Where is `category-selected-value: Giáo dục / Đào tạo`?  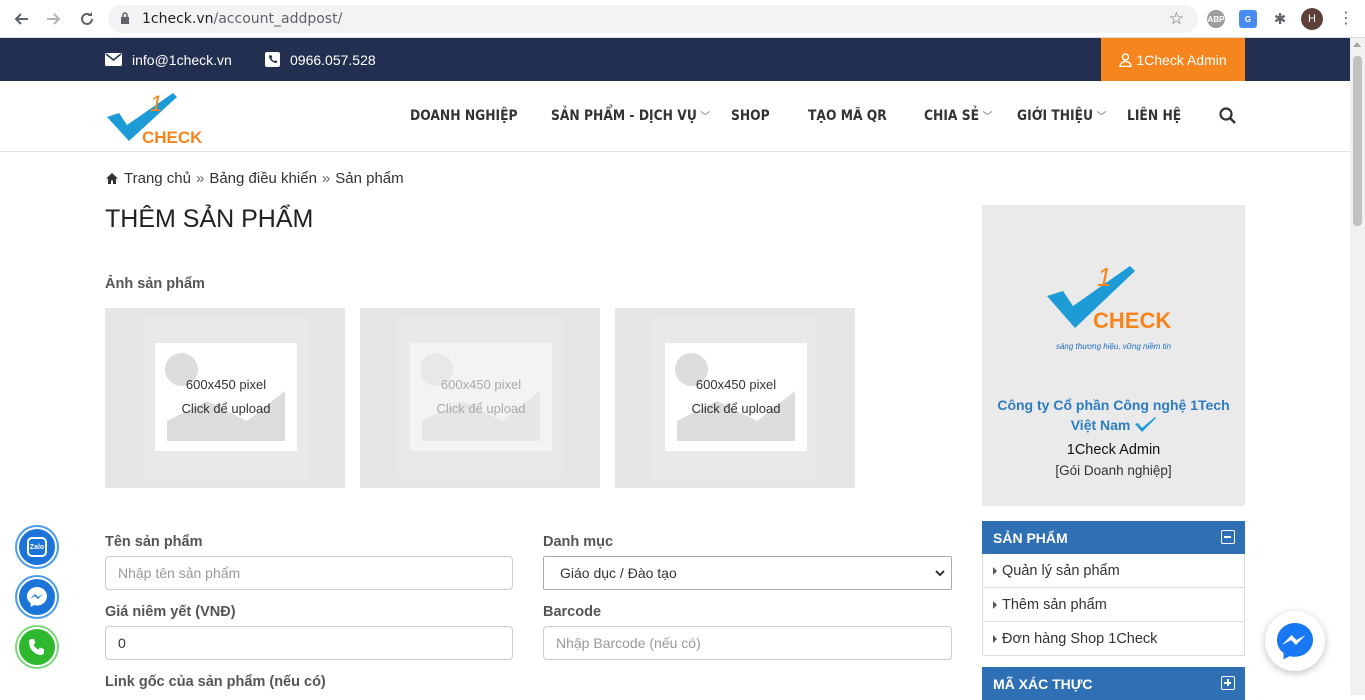 category-selected-value: Giáo dục / Đào tạo is located at coordinates (618, 573).